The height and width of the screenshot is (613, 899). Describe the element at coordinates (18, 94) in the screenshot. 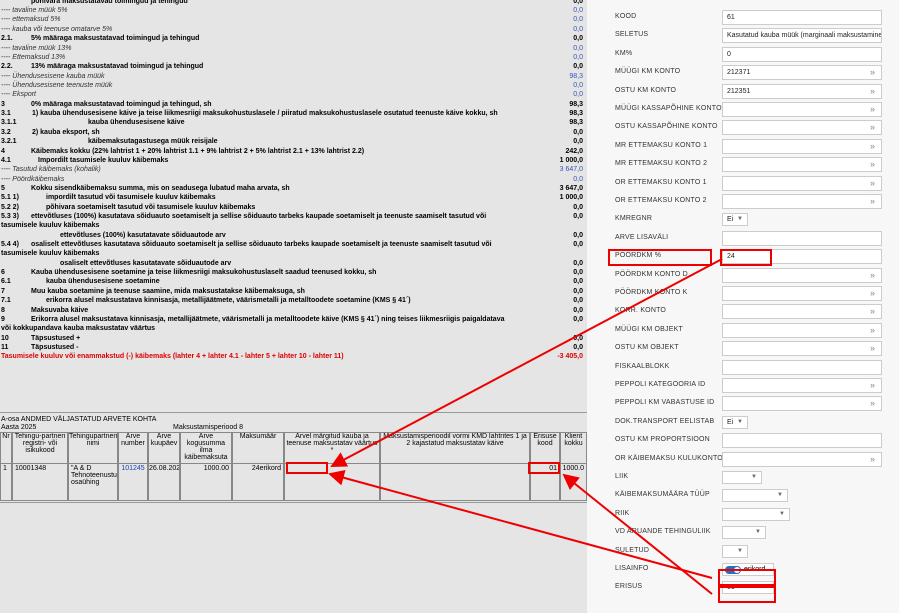

I see `row-label: ---- Eksport` at that location.